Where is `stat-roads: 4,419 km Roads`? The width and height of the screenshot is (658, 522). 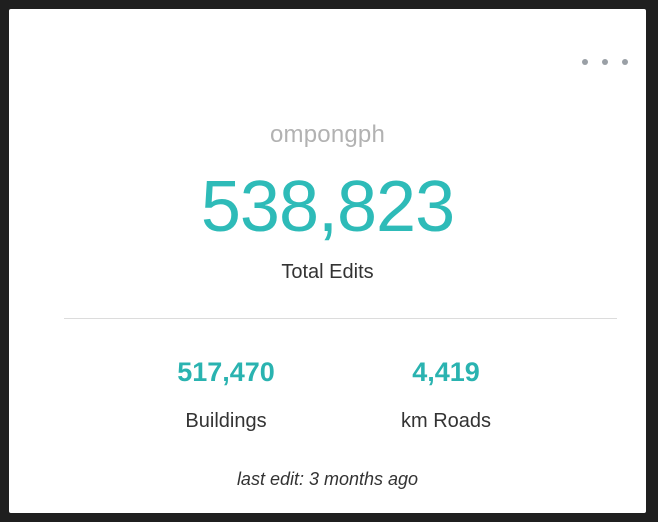 stat-roads: 4,419 km Roads is located at coordinates (446, 396).